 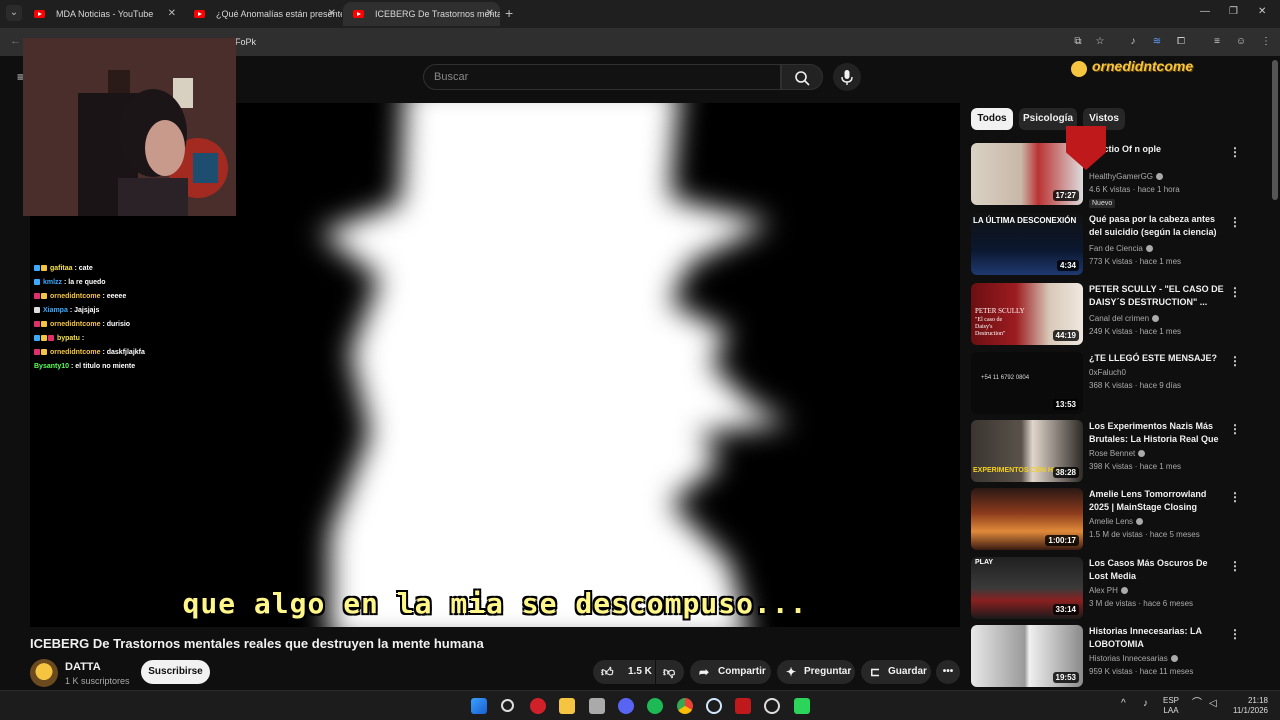 I want to click on clock-time: 21:18, so click(x=1257, y=700).